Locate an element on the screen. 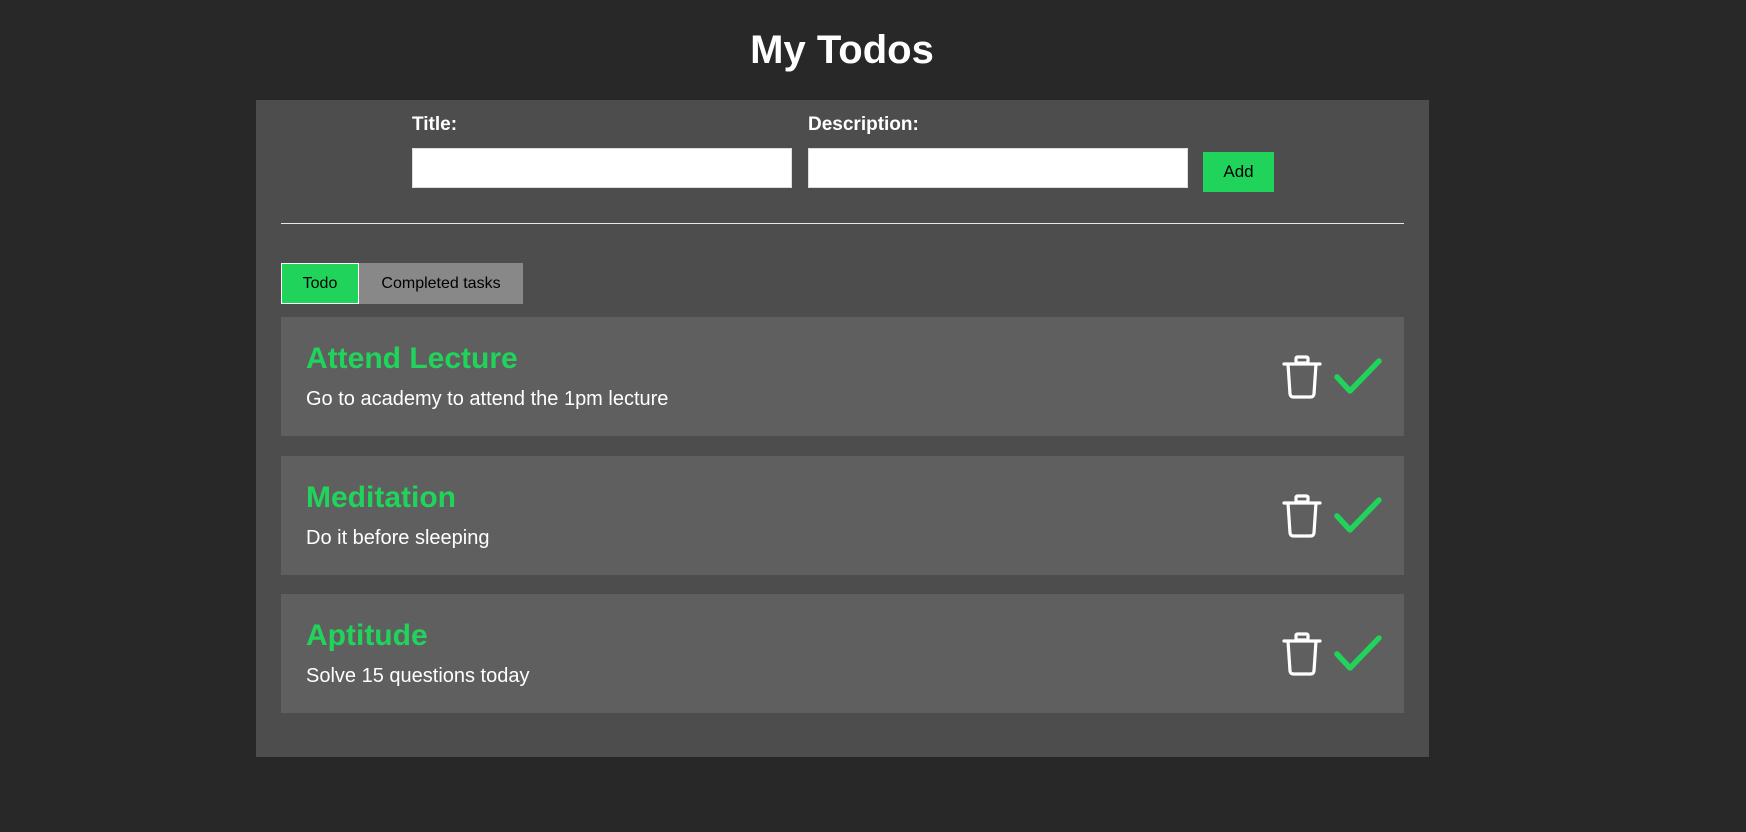  divider is located at coordinates (842, 223).